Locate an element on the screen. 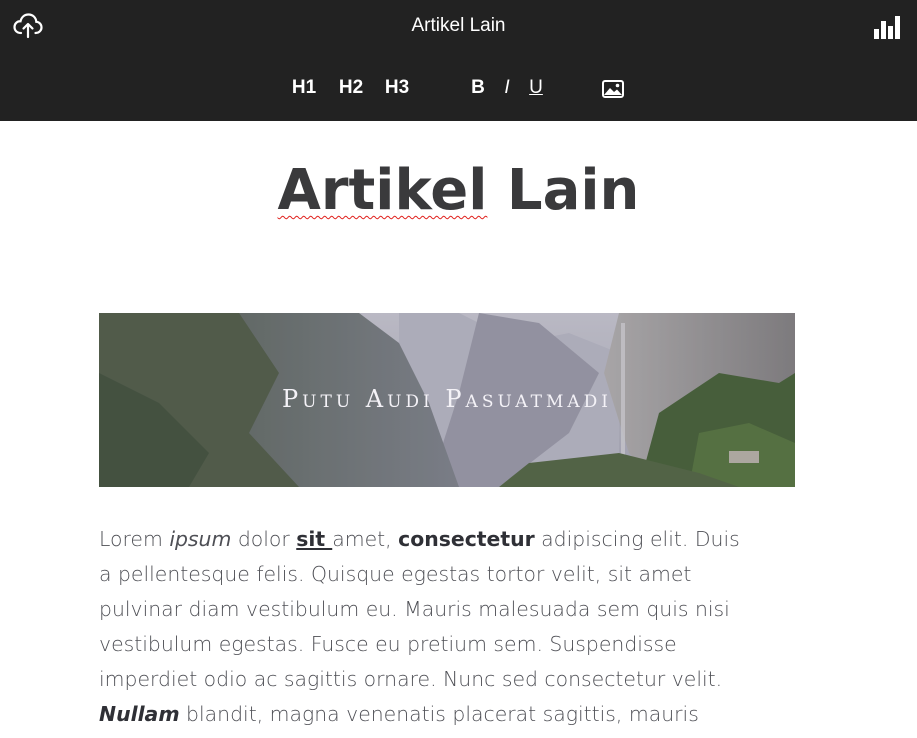 This screenshot has width=917, height=738. bar-chart-icon is located at coordinates (887, 27).